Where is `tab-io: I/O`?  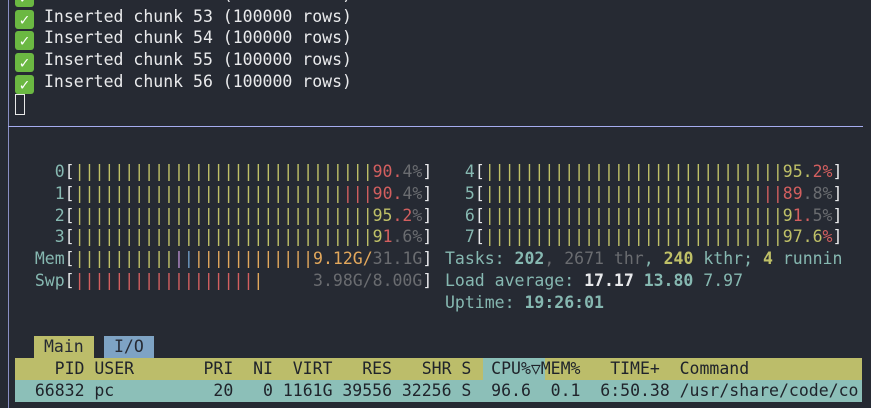
tab-io: I/O is located at coordinates (129, 347).